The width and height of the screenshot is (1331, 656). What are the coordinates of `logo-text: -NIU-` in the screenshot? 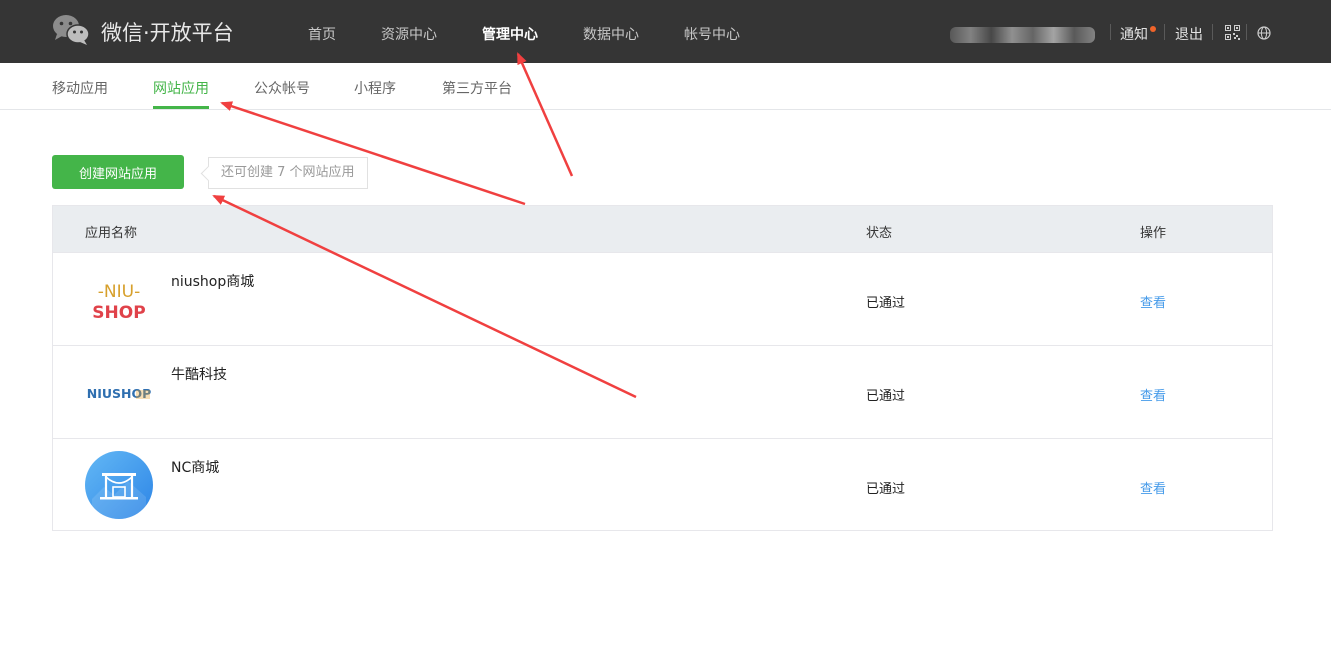 It's located at (119, 292).